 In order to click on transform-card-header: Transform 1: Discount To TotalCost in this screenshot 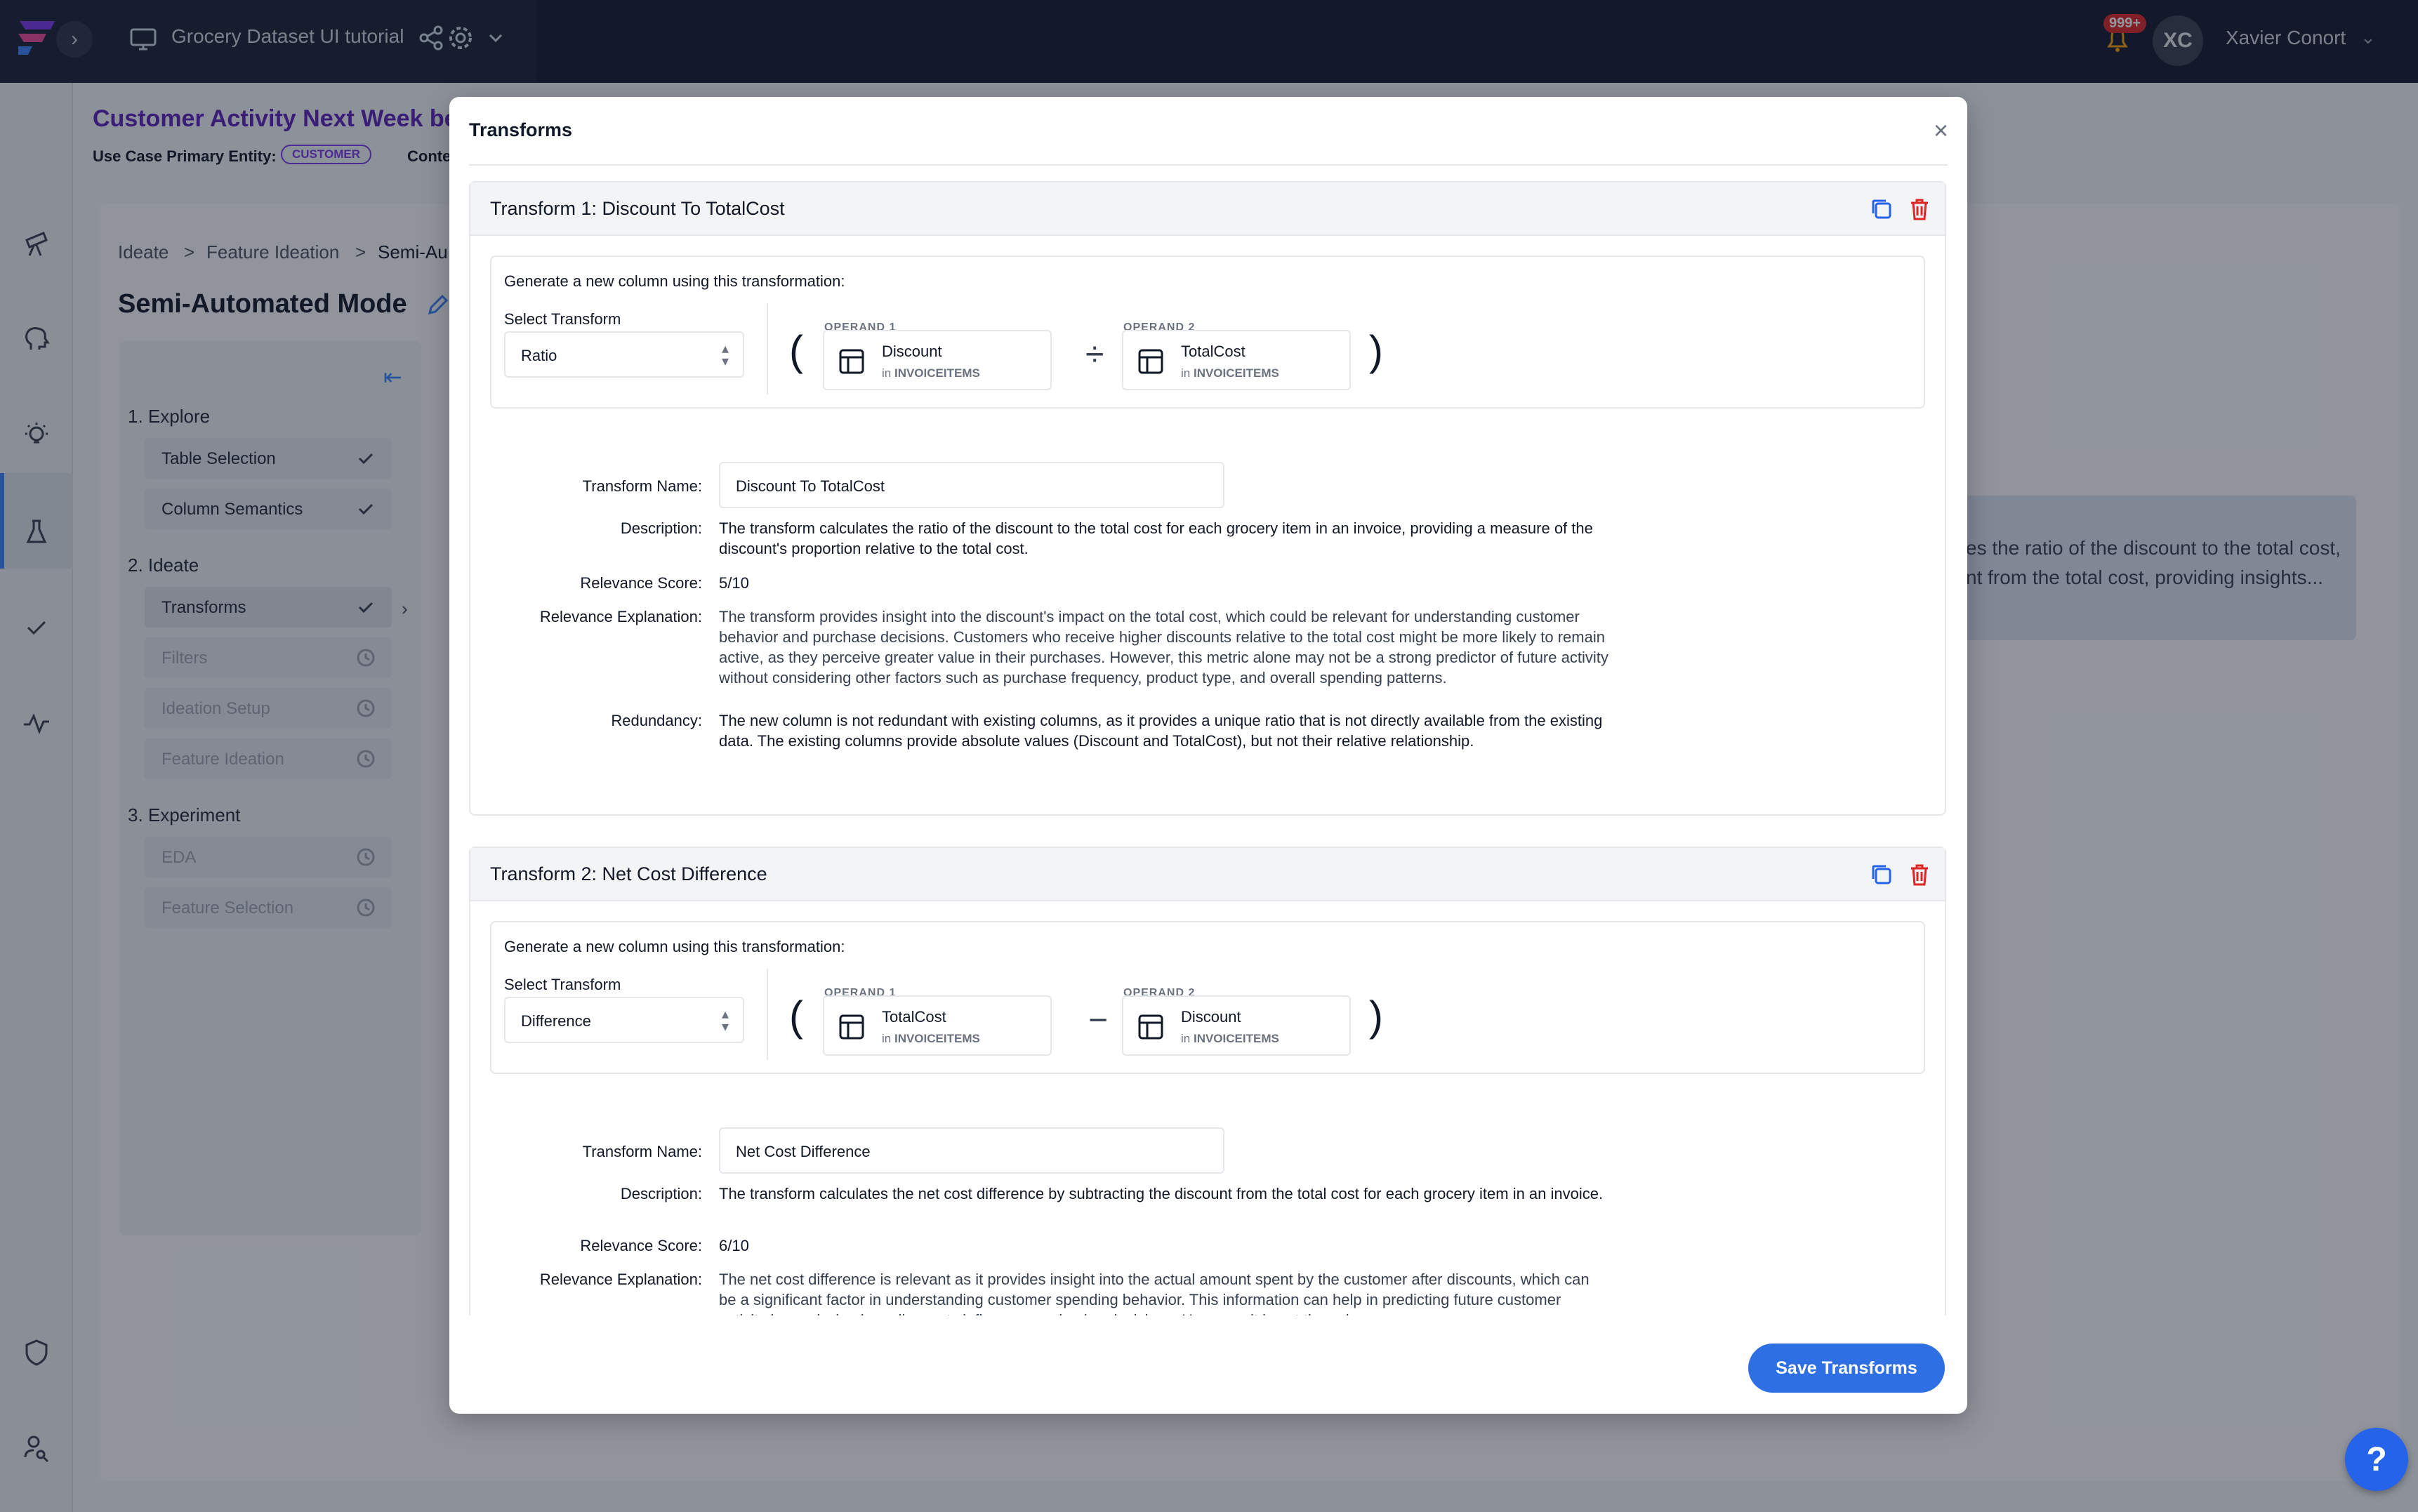, I will do `click(1207, 209)`.